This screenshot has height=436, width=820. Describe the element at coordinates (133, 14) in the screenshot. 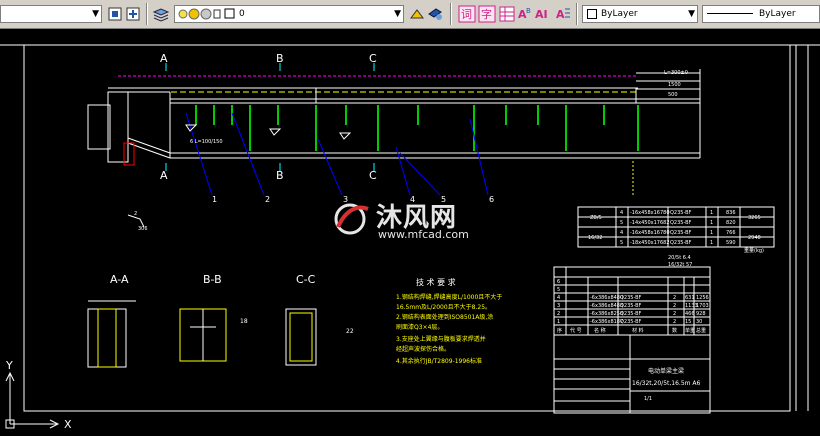

I see `properties-icon` at that location.